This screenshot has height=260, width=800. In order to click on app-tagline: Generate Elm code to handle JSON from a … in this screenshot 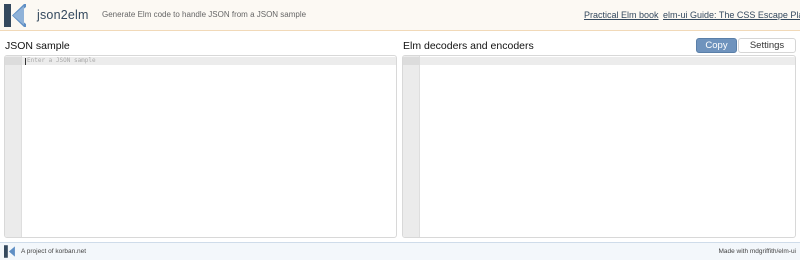, I will do `click(204, 14)`.